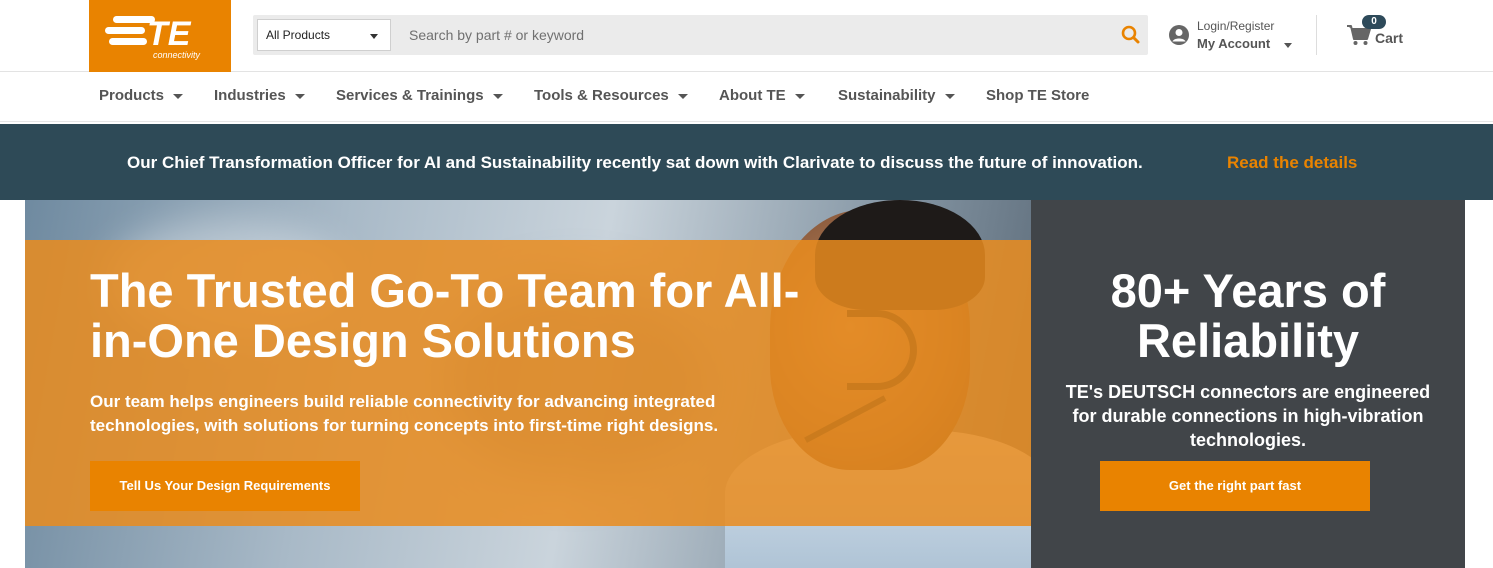  I want to click on nav-item-products: Products, so click(141, 95).